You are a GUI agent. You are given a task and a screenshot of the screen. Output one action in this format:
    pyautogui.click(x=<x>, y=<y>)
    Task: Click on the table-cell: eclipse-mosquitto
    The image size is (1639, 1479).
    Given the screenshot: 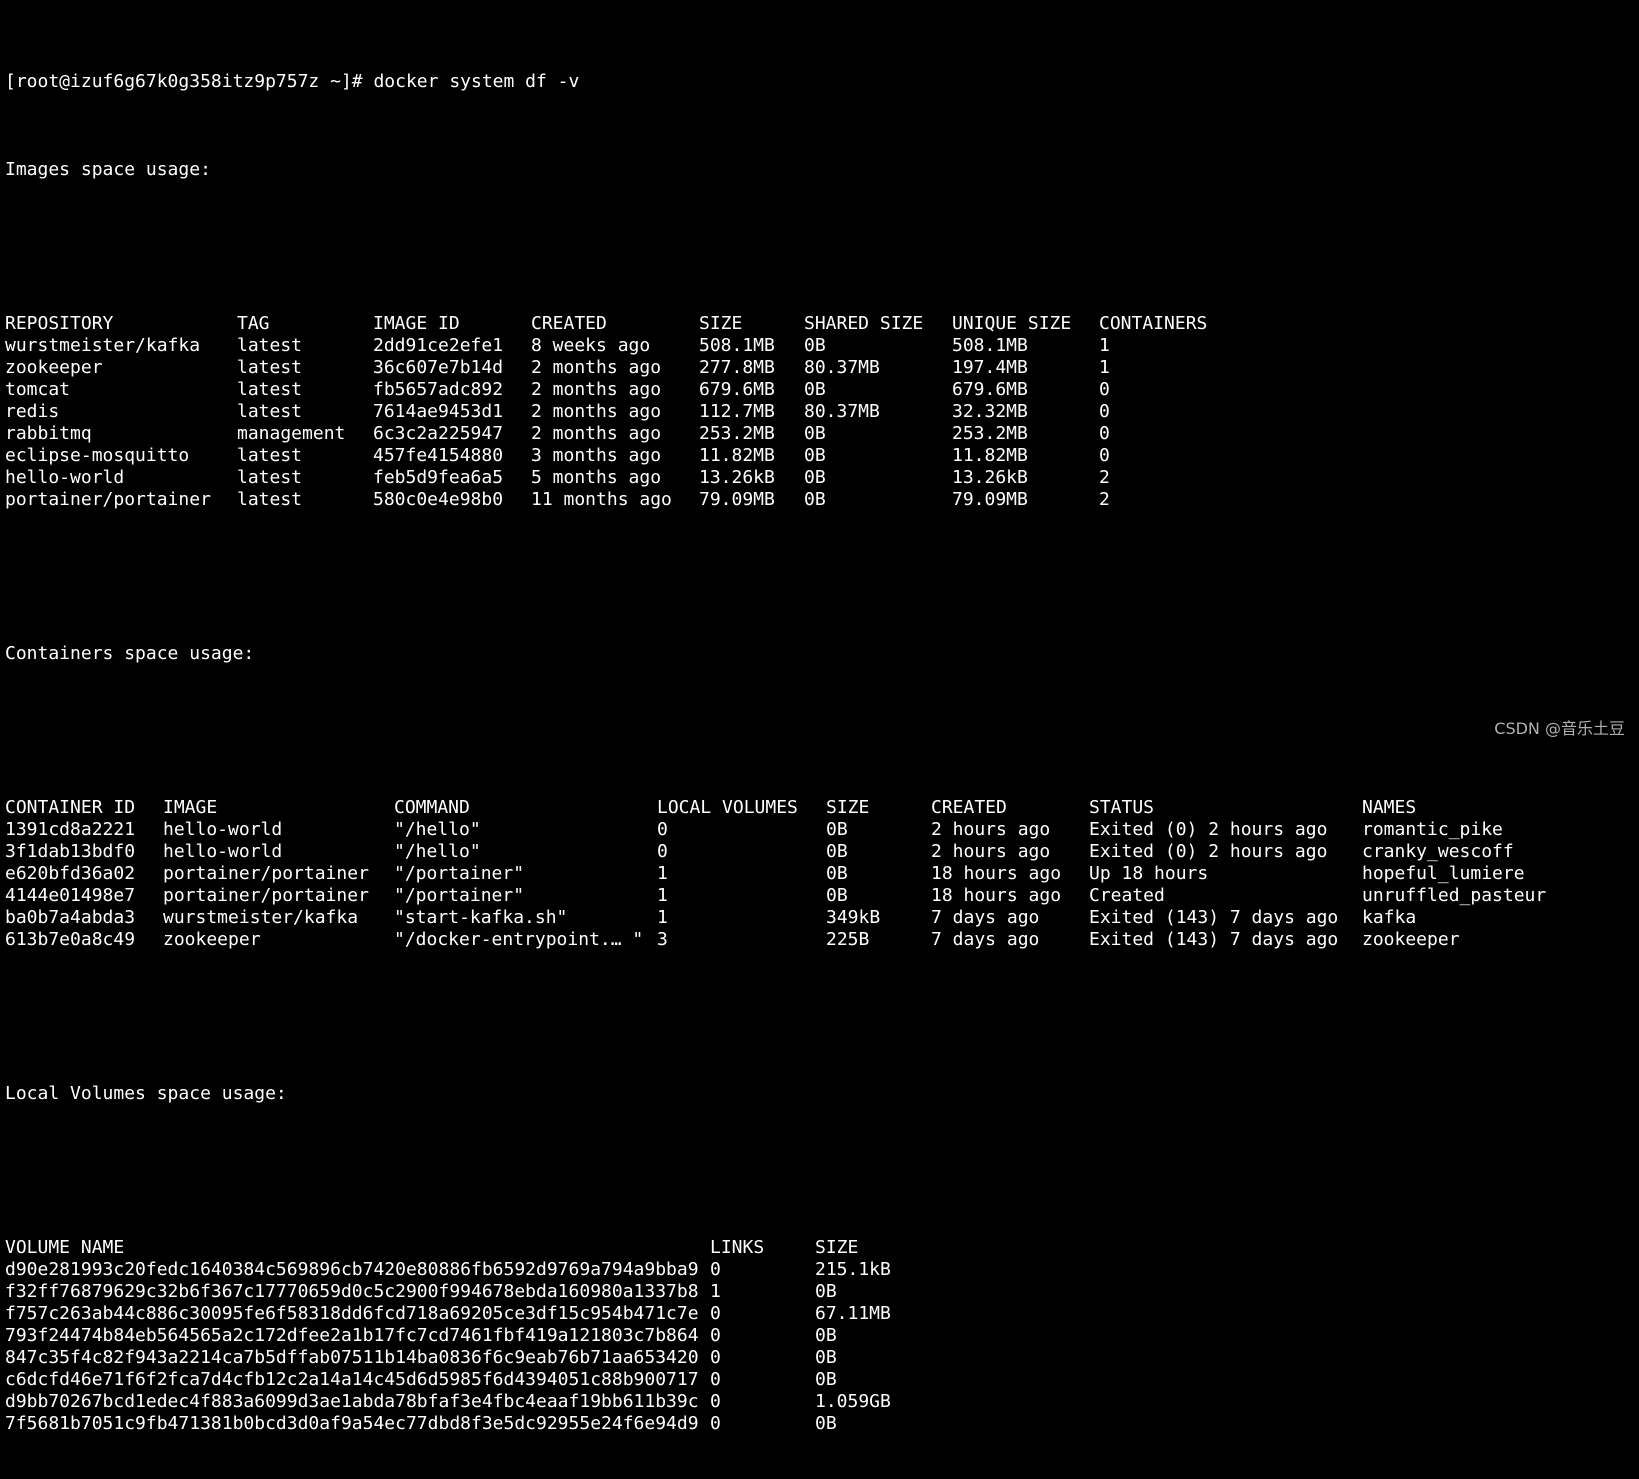 What is the action you would take?
    pyautogui.click(x=97, y=455)
    